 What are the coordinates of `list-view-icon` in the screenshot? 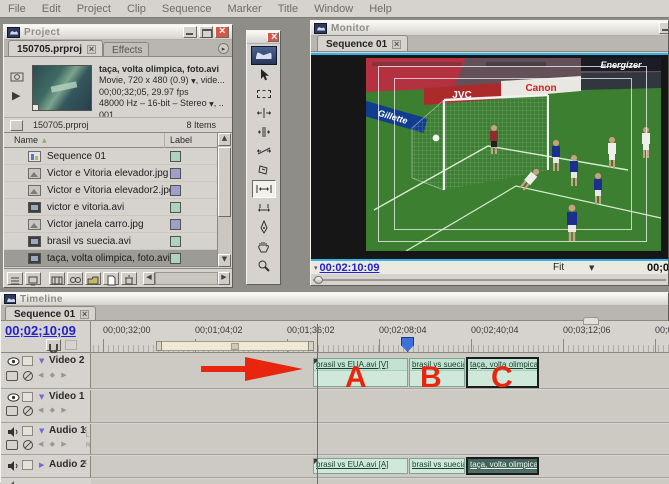 It's located at (15, 278).